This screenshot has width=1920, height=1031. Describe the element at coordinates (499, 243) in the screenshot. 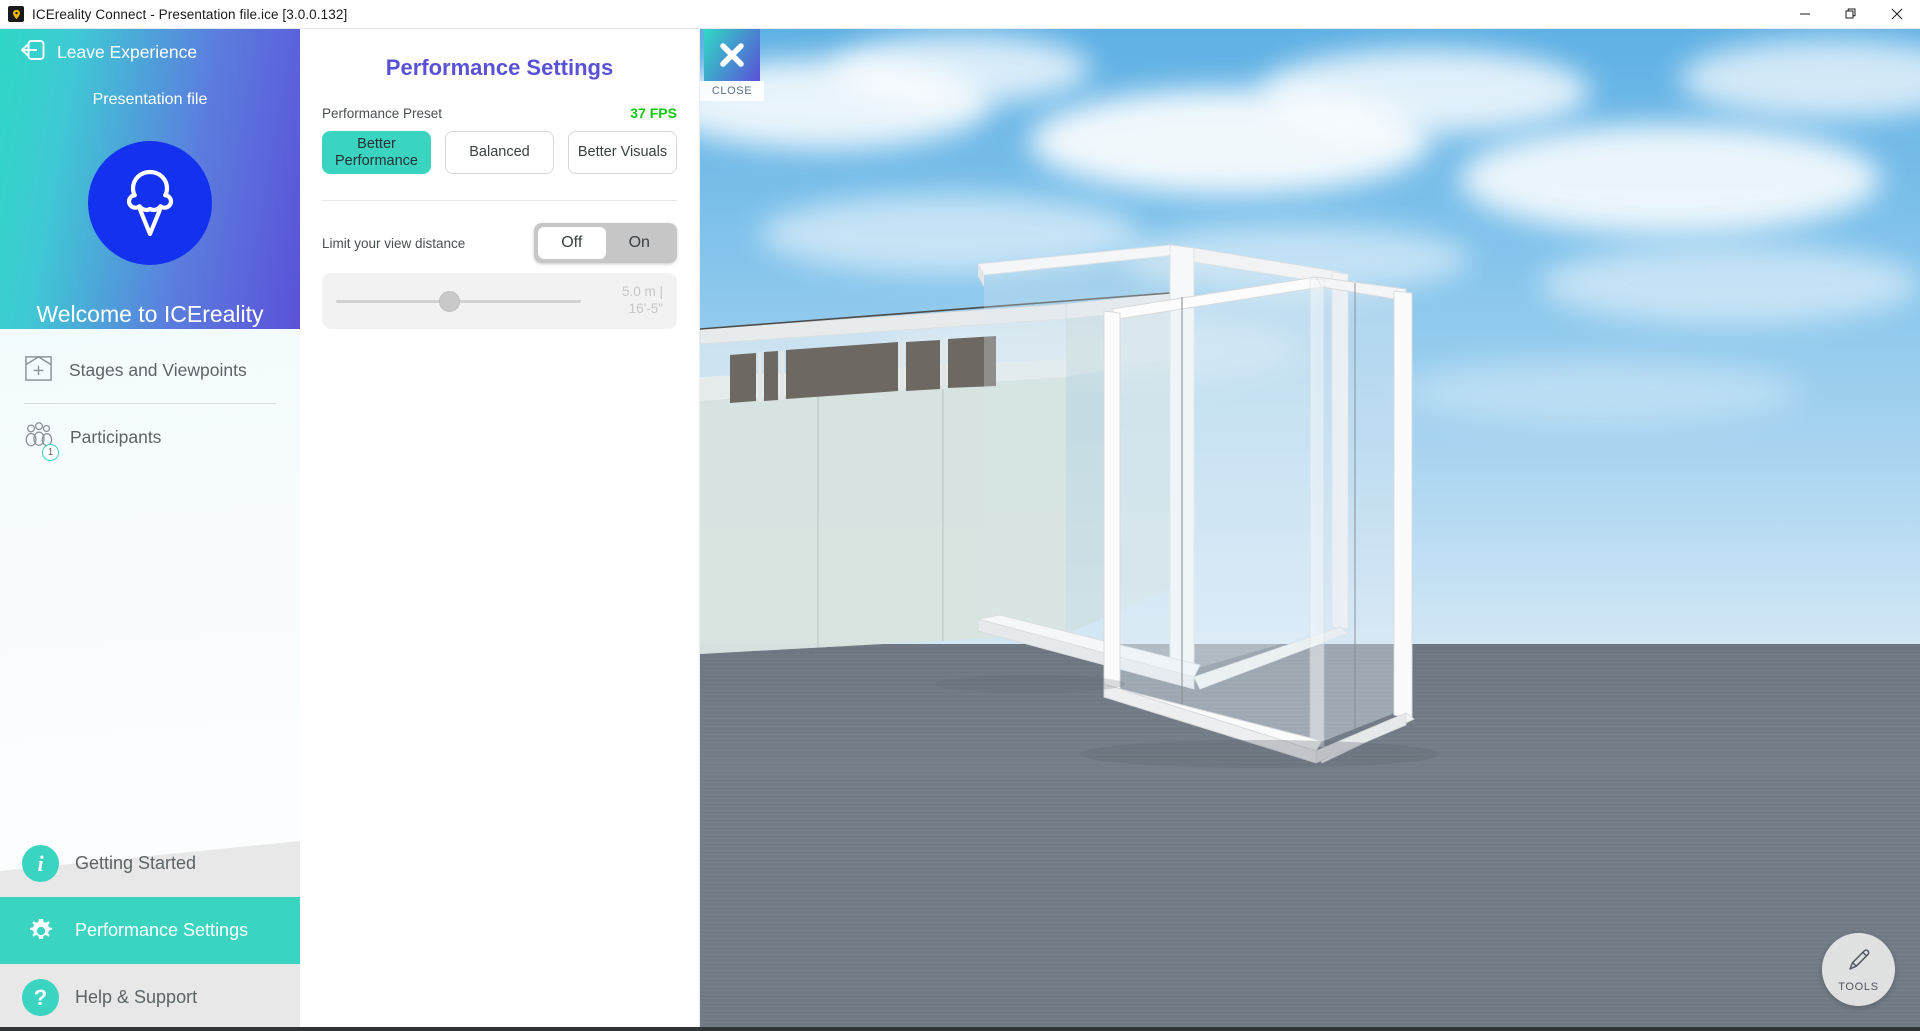

I see `view-distance-row: Limit your view distance Off On` at that location.